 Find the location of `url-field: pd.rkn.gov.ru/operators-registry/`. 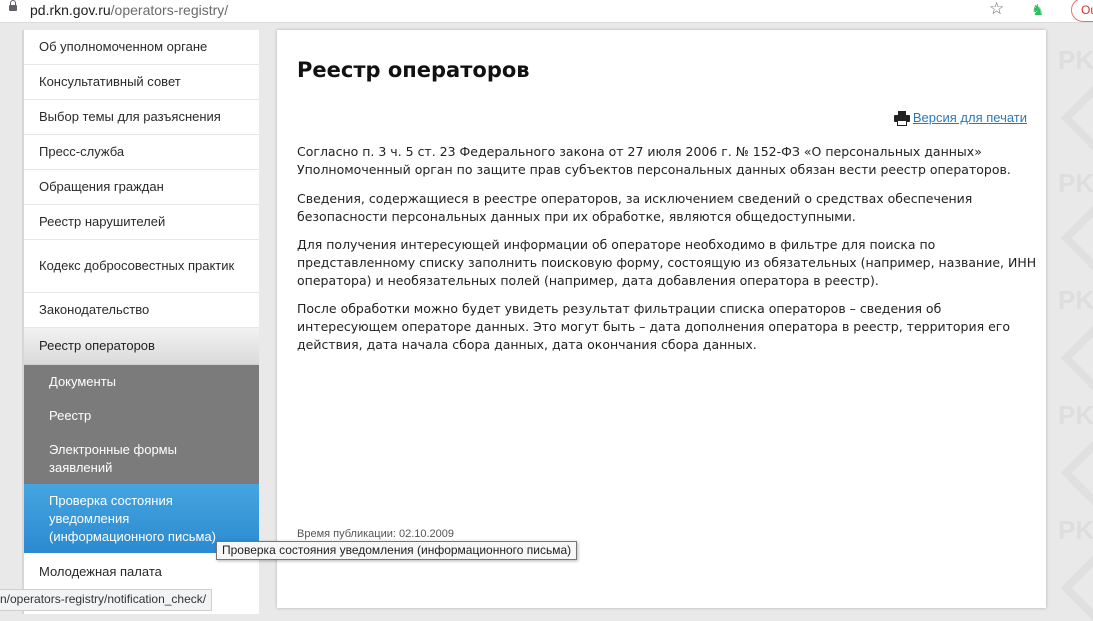

url-field: pd.rkn.gov.ru/operators-registry/ is located at coordinates (129, 10).